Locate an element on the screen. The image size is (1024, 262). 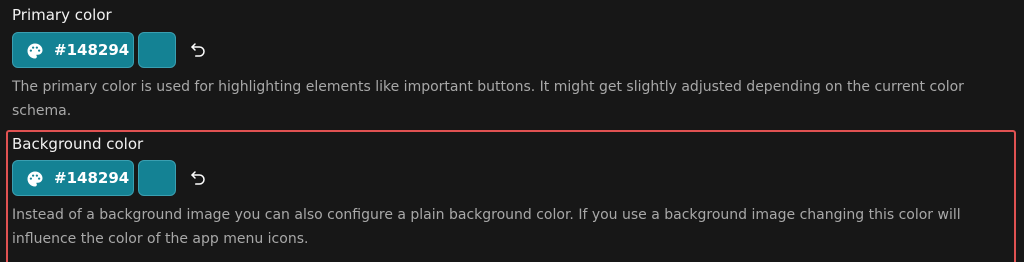
primary-color-swatch is located at coordinates (157, 50).